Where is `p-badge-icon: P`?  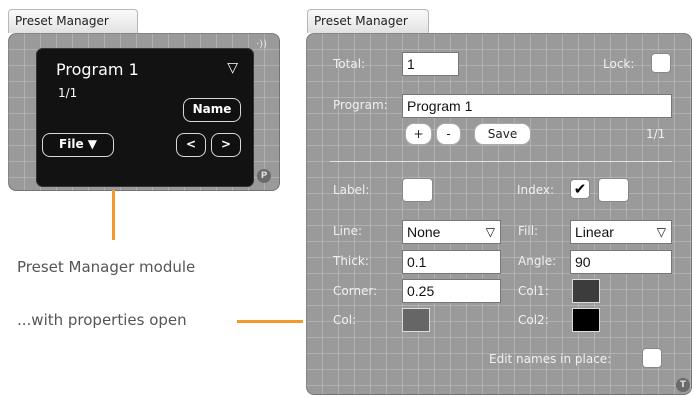 p-badge-icon: P is located at coordinates (264, 176).